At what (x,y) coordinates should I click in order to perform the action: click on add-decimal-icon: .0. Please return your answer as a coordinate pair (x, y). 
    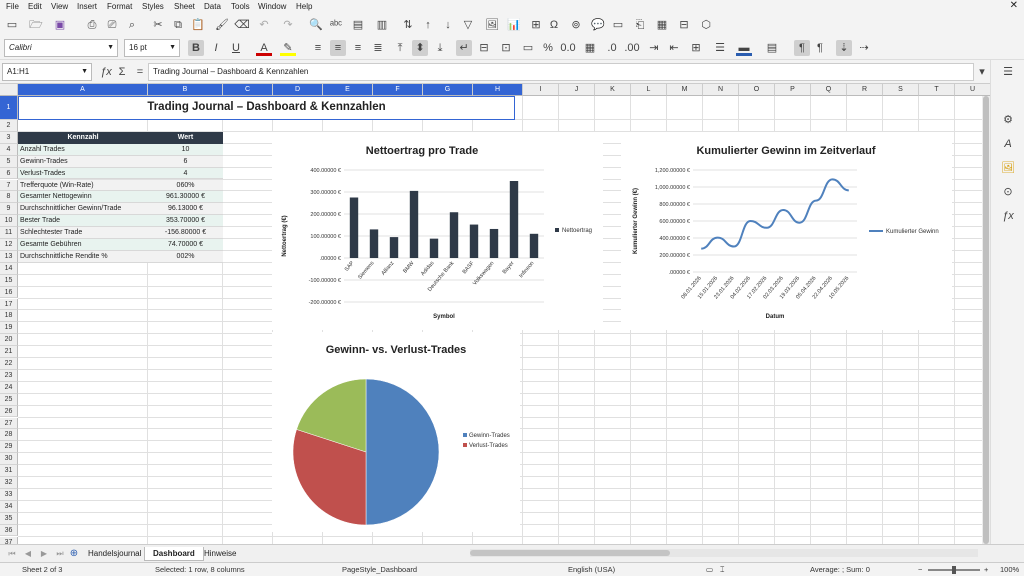
    Looking at the image, I should click on (612, 48).